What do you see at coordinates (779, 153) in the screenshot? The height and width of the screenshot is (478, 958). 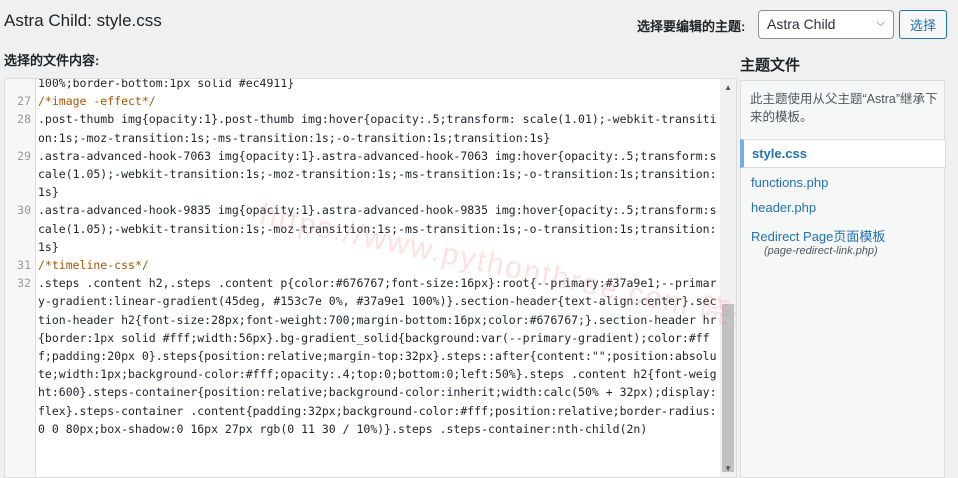 I see `file-item-label: style.css` at bounding box center [779, 153].